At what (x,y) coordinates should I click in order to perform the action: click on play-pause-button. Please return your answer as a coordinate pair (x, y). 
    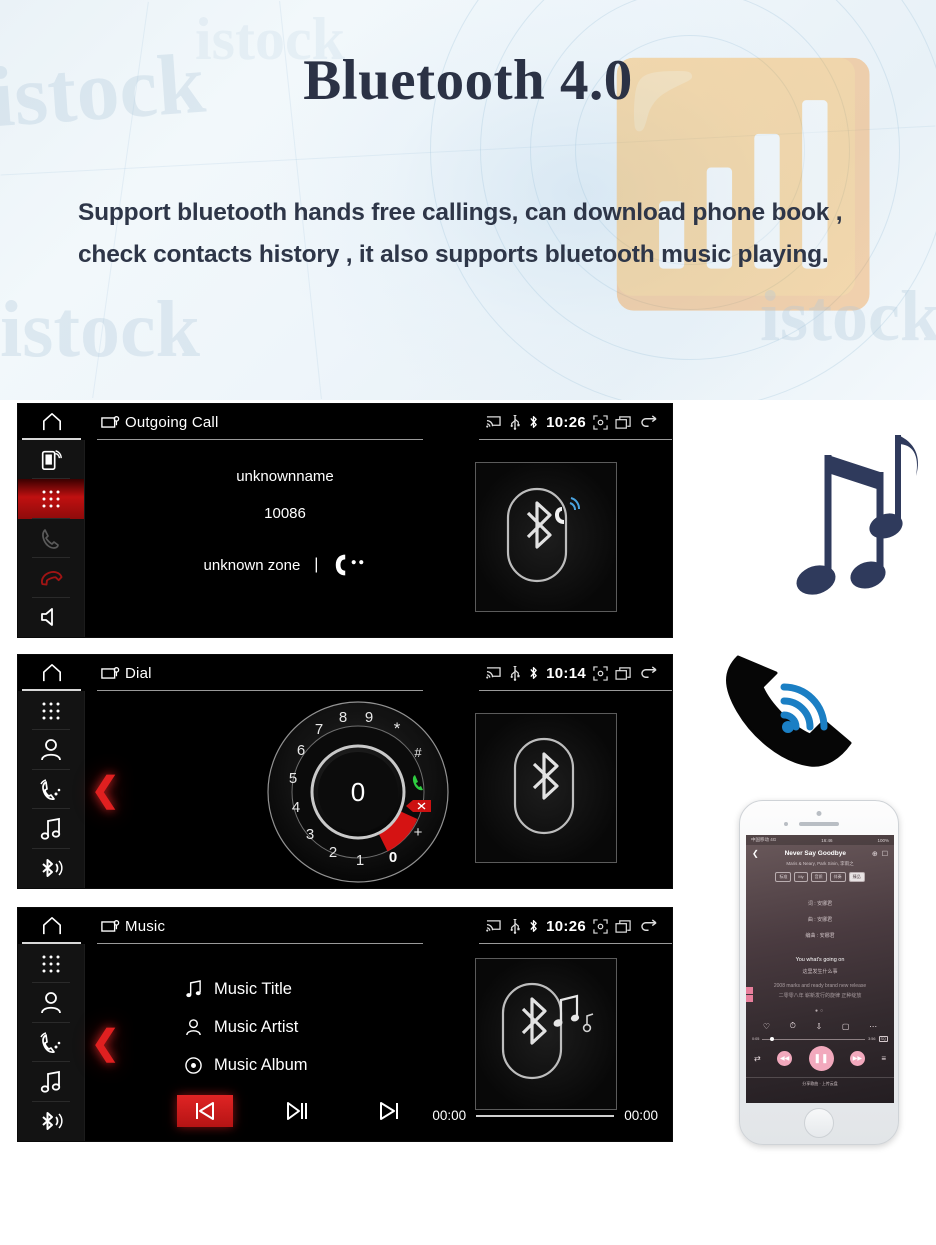
    Looking at the image, I should click on (297, 1111).